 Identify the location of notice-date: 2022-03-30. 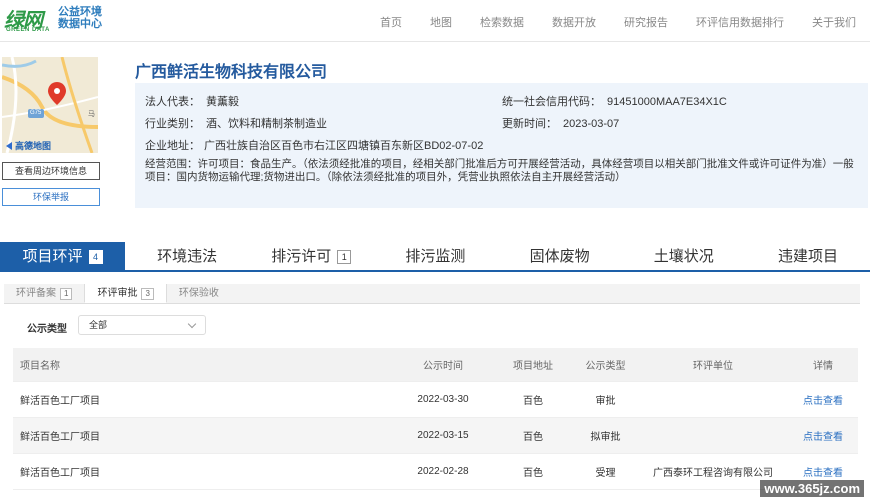
(443, 399).